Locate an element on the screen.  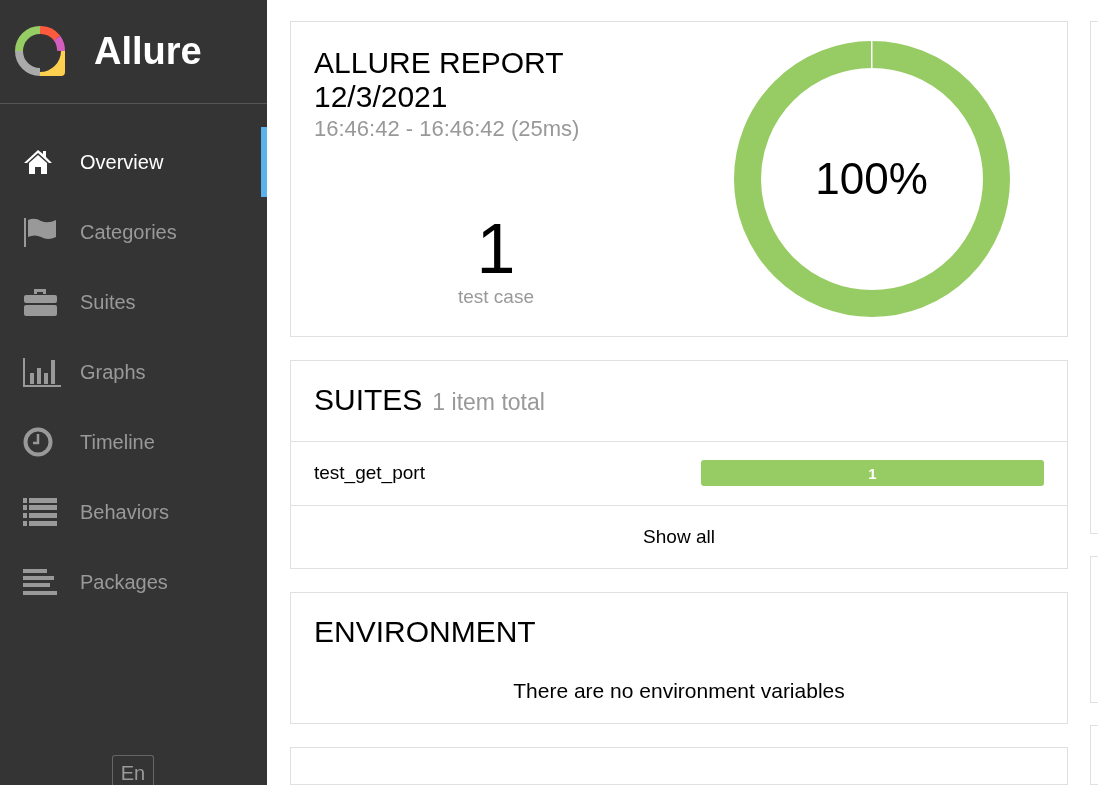
bar-chart-icon is located at coordinates (42, 372).